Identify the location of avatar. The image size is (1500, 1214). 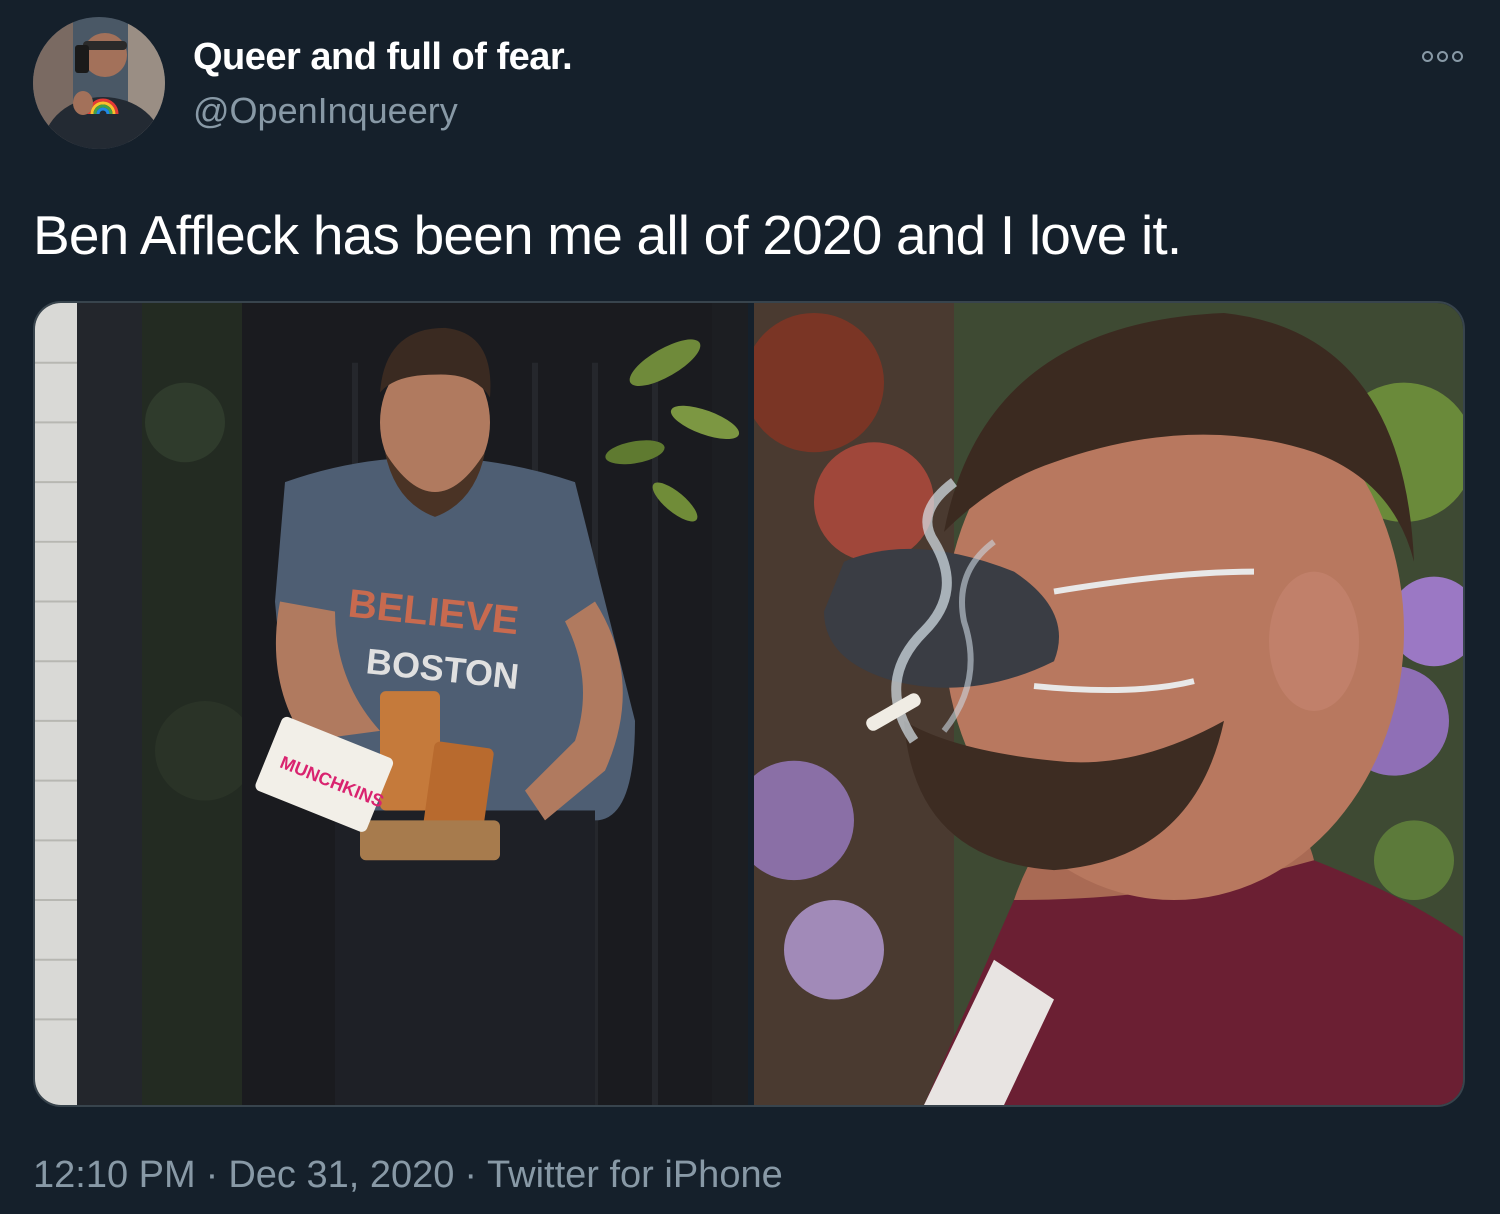
(99, 83).